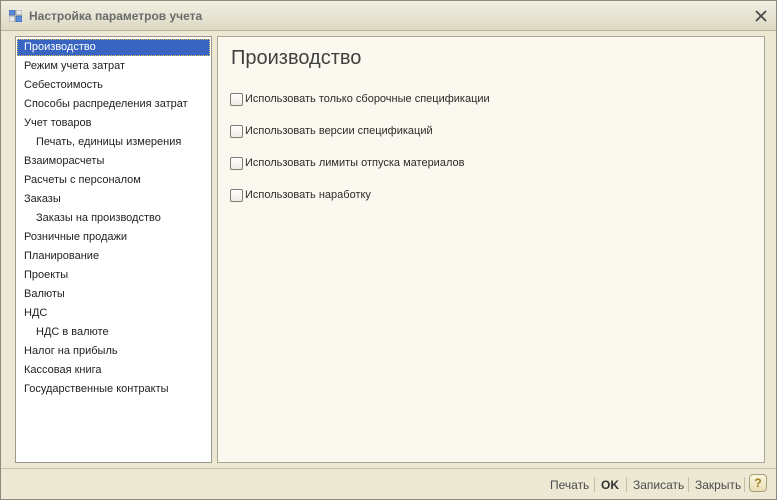  I want to click on sidebar-item-retail-sales: Розничные продажи, so click(113, 237).